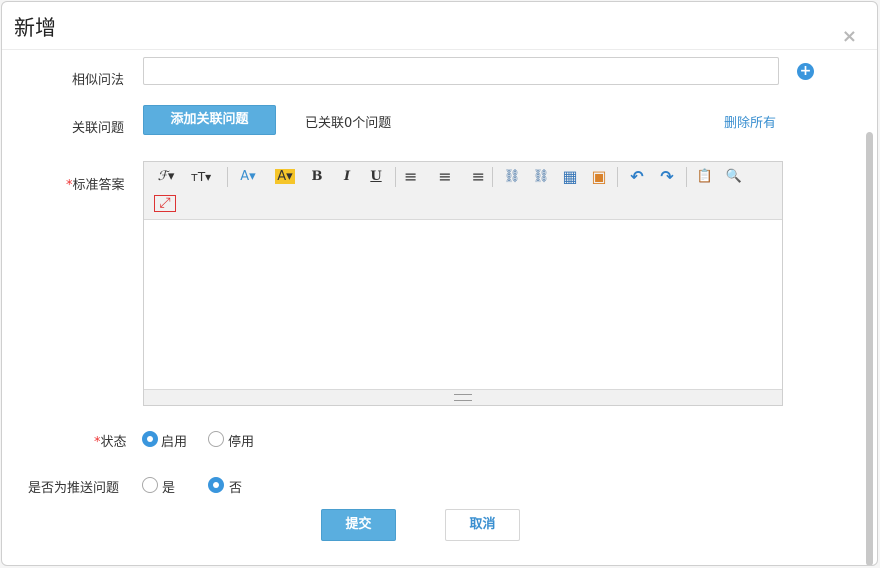  Describe the element at coordinates (461, 71) in the screenshot. I see `similar-question-input` at that location.